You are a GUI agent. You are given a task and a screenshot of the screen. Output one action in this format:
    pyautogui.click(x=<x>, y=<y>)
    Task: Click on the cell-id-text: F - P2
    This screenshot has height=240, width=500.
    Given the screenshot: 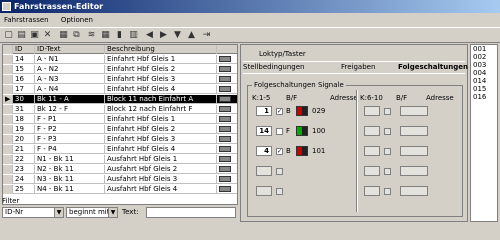 What is the action you would take?
    pyautogui.click(x=70, y=129)
    